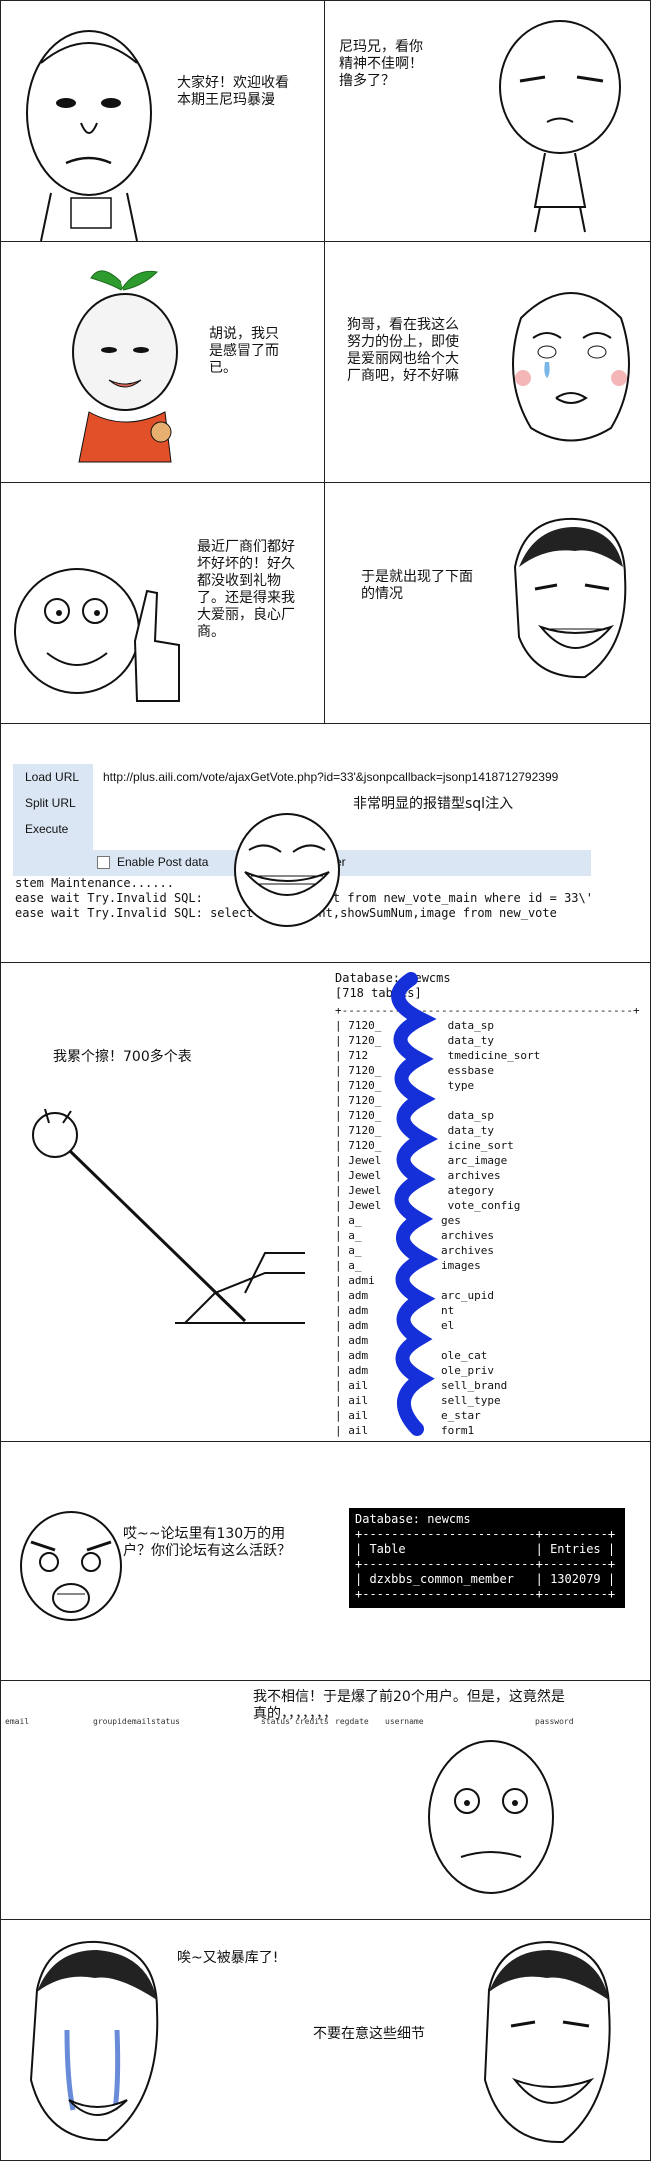 The height and width of the screenshot is (2161, 651). Describe the element at coordinates (554, 1721) in the screenshot. I see `col-password: password` at that location.